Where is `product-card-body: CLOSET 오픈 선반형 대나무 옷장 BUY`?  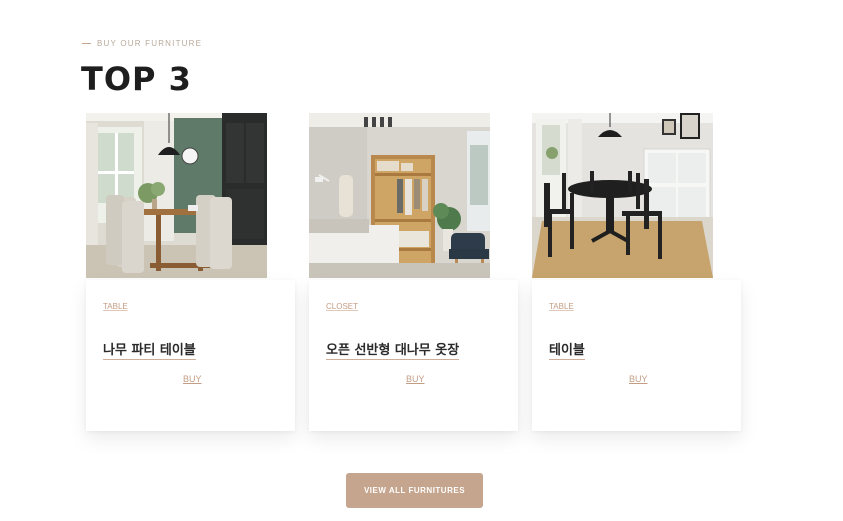 product-card-body: CLOSET 오픈 선반형 대나무 옷장 BUY is located at coordinates (413, 355).